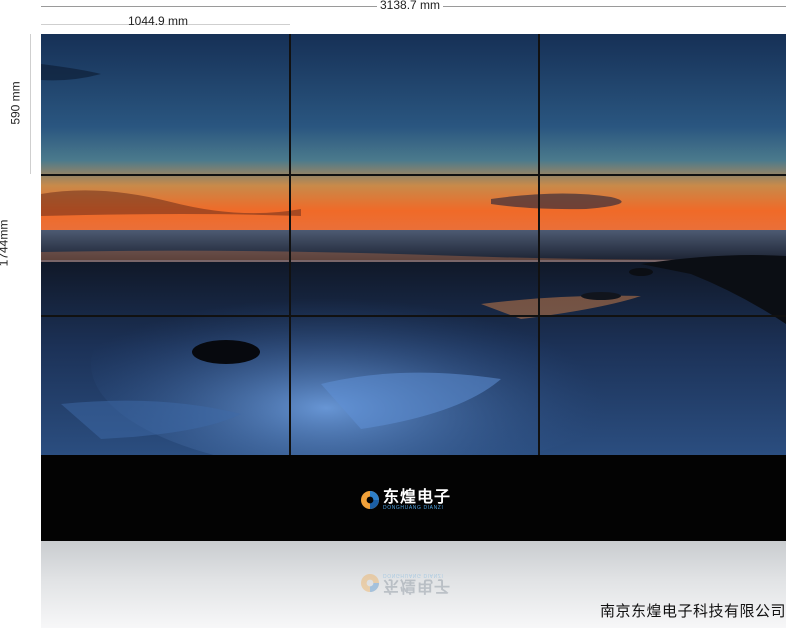  I want to click on total-height-label: 1744mm, so click(5, 243).